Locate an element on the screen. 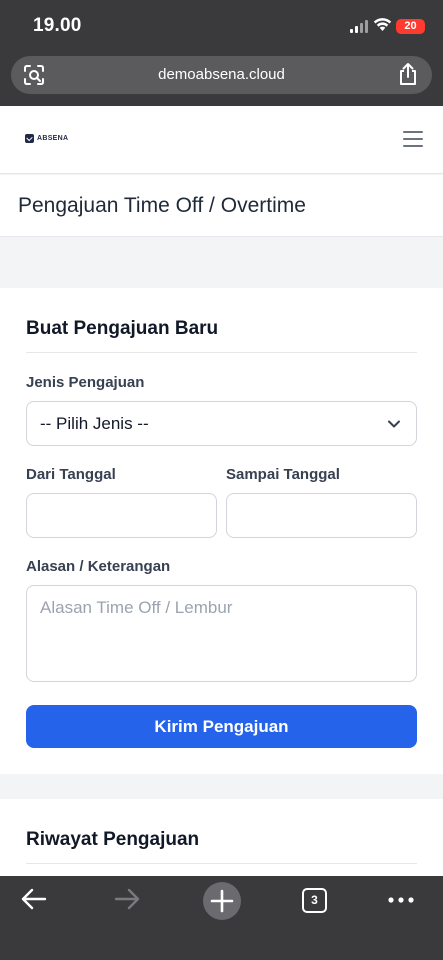 This screenshot has width=443, height=960. reason-textarea: Alasan Time Off / Lembur is located at coordinates (221, 633).